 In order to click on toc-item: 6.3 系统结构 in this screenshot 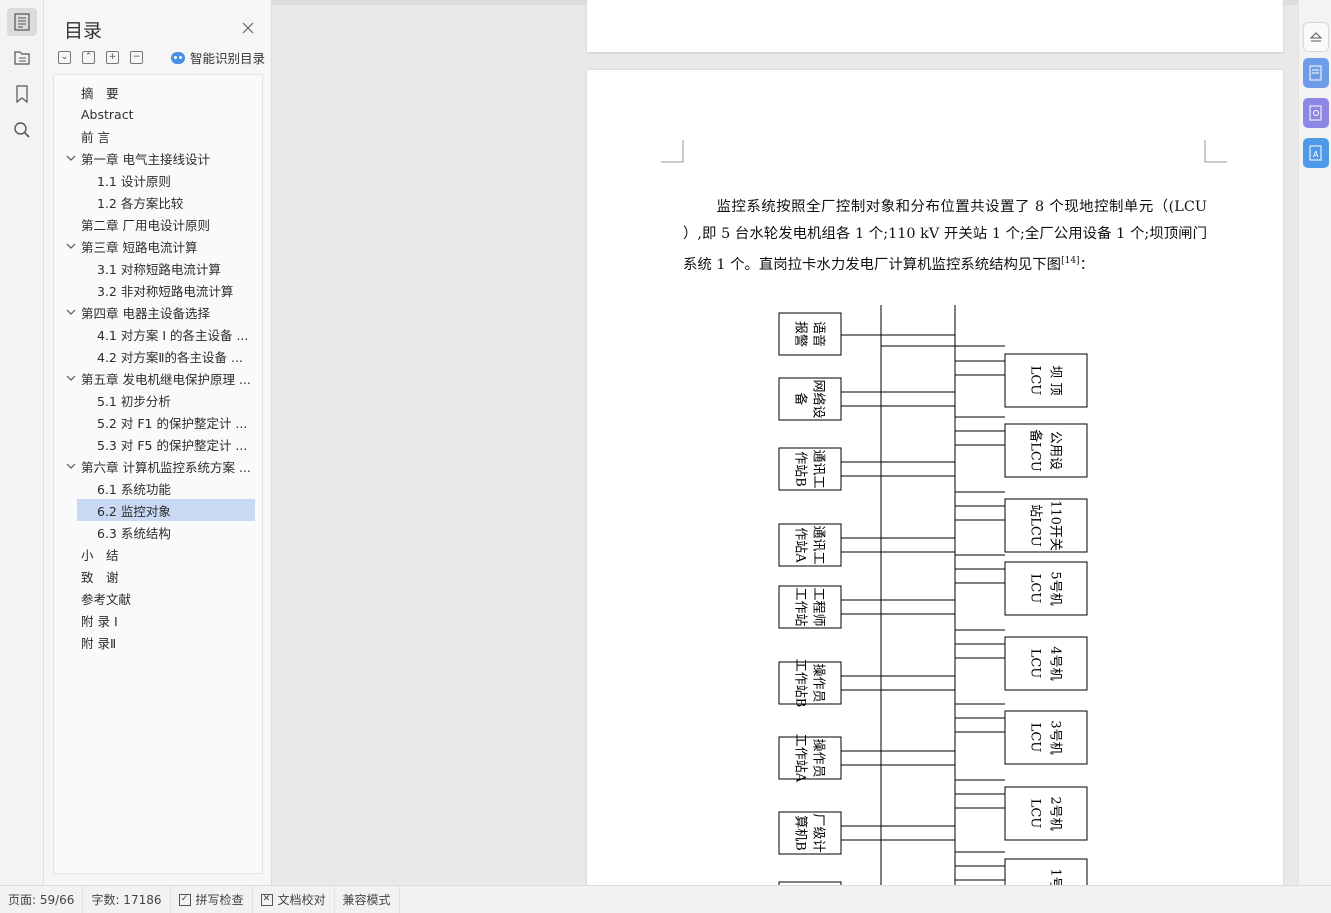, I will do `click(158, 532)`.